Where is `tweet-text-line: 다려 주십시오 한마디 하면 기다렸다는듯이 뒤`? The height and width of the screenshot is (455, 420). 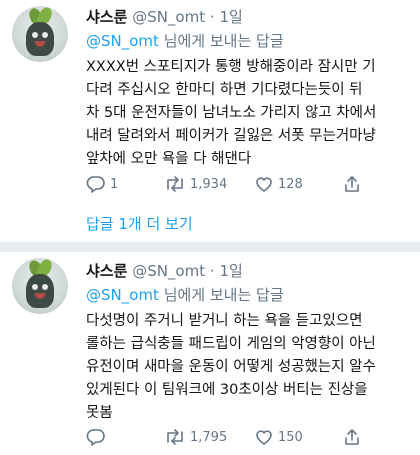
tweet-text-line: 다려 주십시오 한마디 하면 기다렸다는듯이 뒤 is located at coordinates (224, 90).